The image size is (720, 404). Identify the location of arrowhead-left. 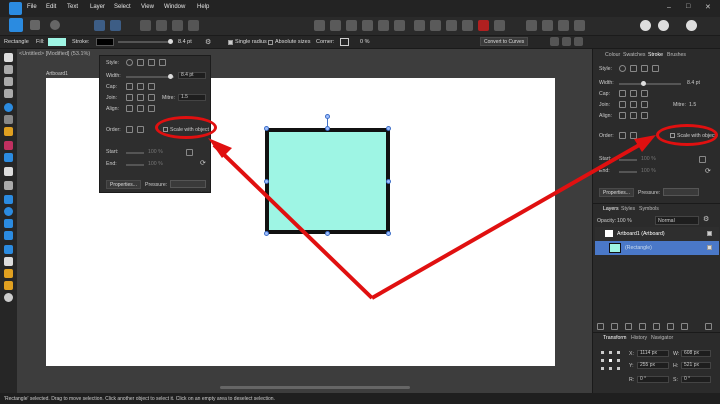
(220, 148).